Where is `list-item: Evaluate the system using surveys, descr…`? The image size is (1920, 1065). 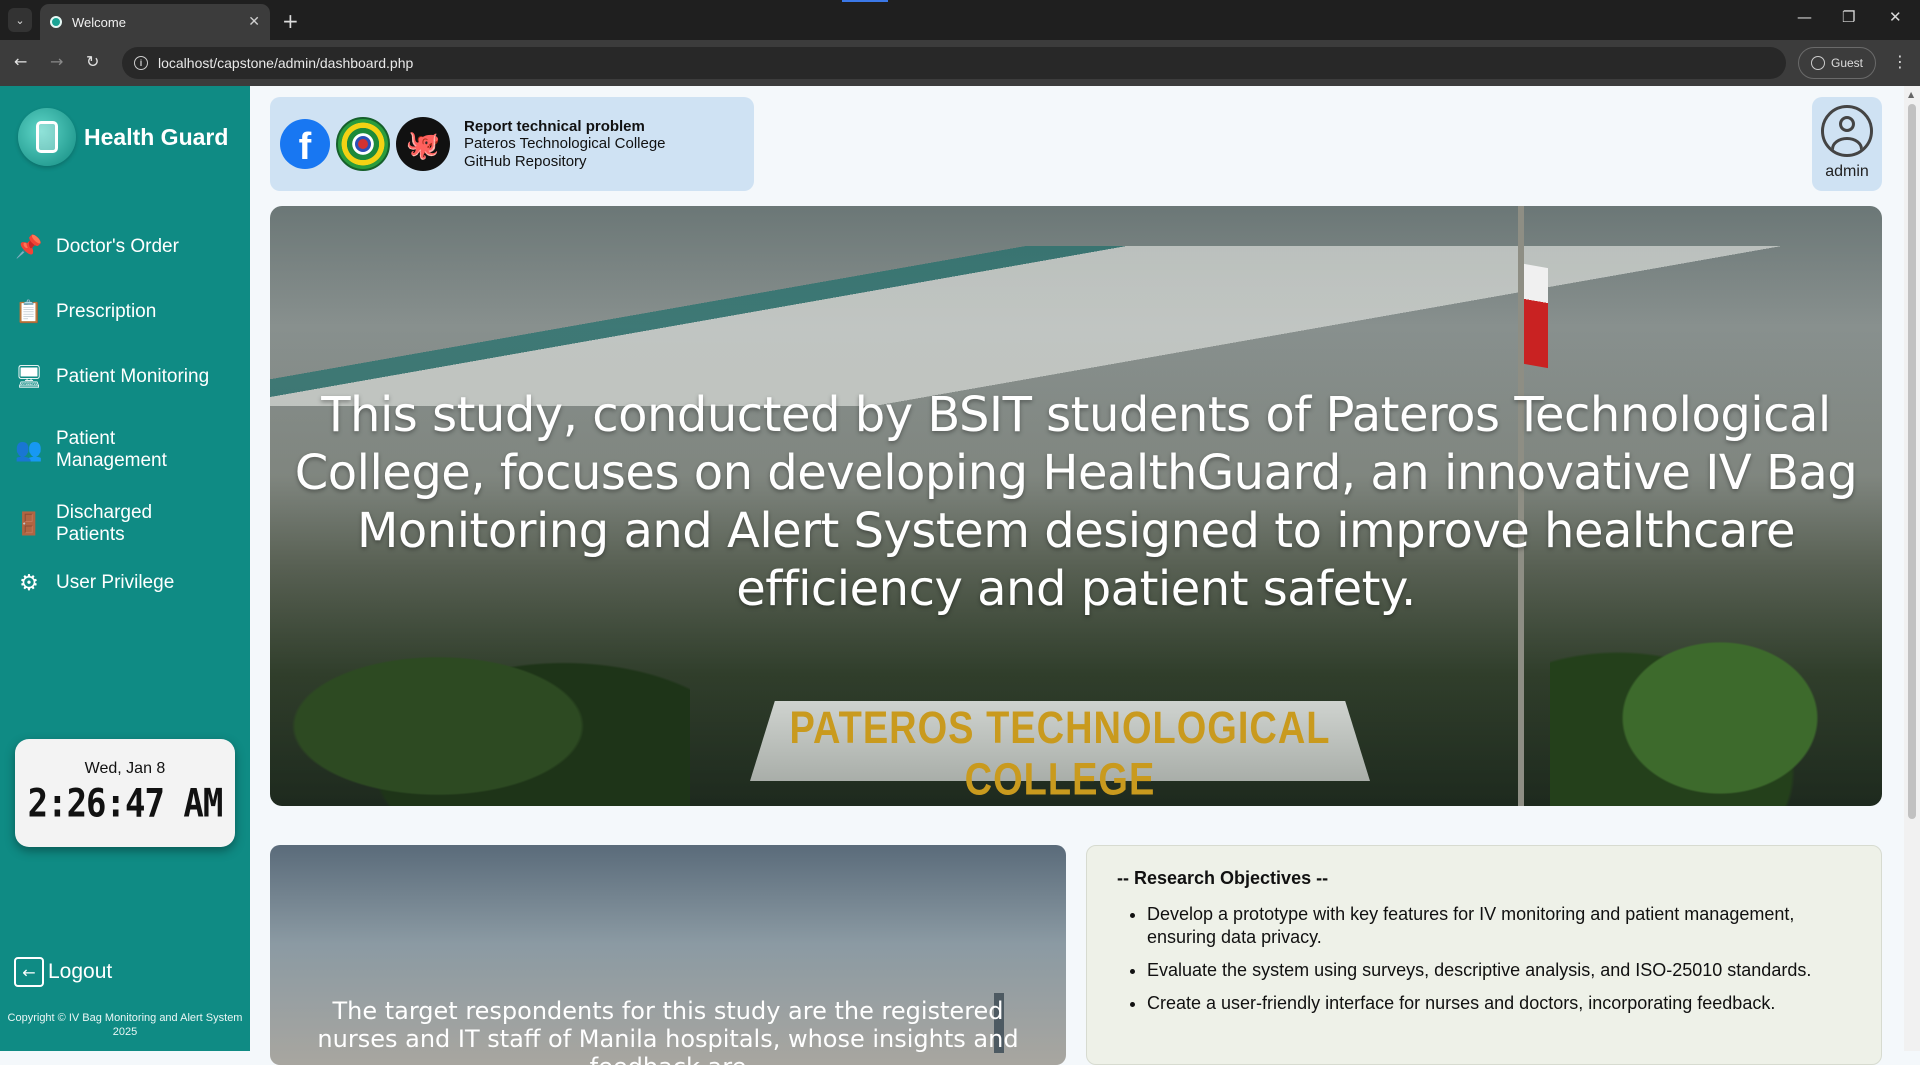 list-item: Evaluate the system using surveys, descr… is located at coordinates (1499, 970).